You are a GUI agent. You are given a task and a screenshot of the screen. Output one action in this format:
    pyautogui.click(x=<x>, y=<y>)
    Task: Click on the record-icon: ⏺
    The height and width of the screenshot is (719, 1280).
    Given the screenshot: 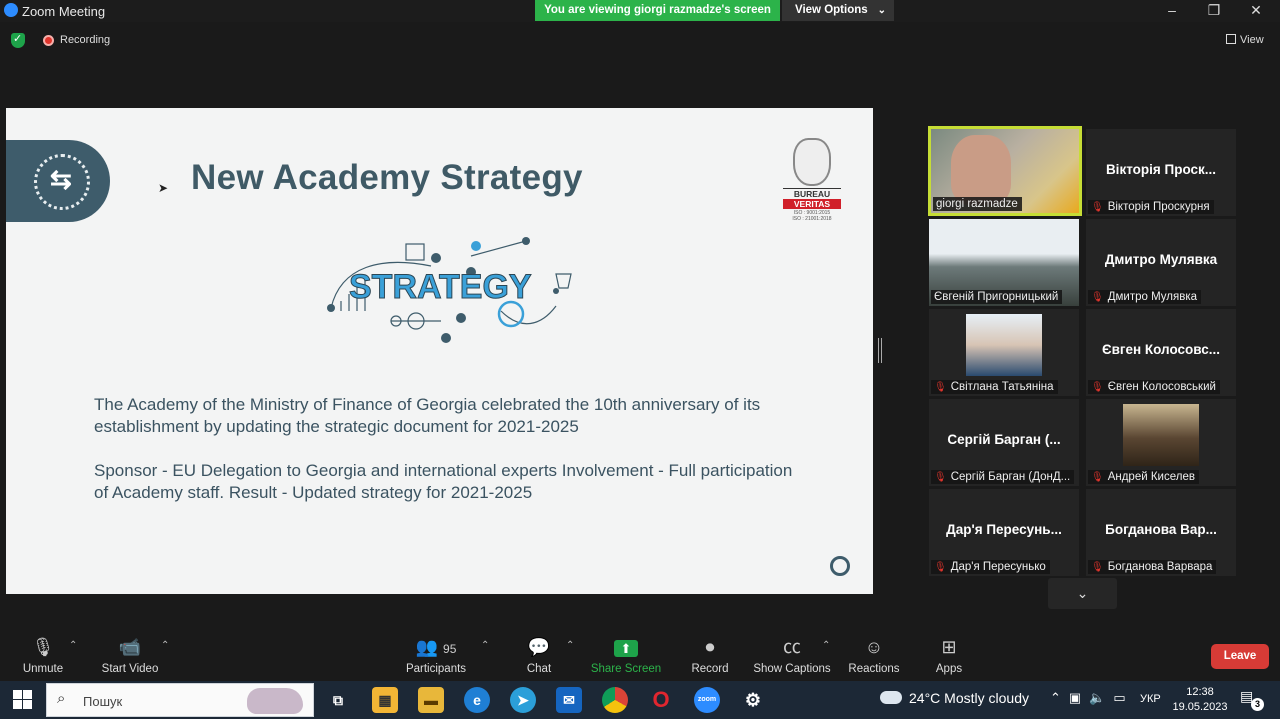 What is the action you would take?
    pyautogui.click(x=710, y=647)
    